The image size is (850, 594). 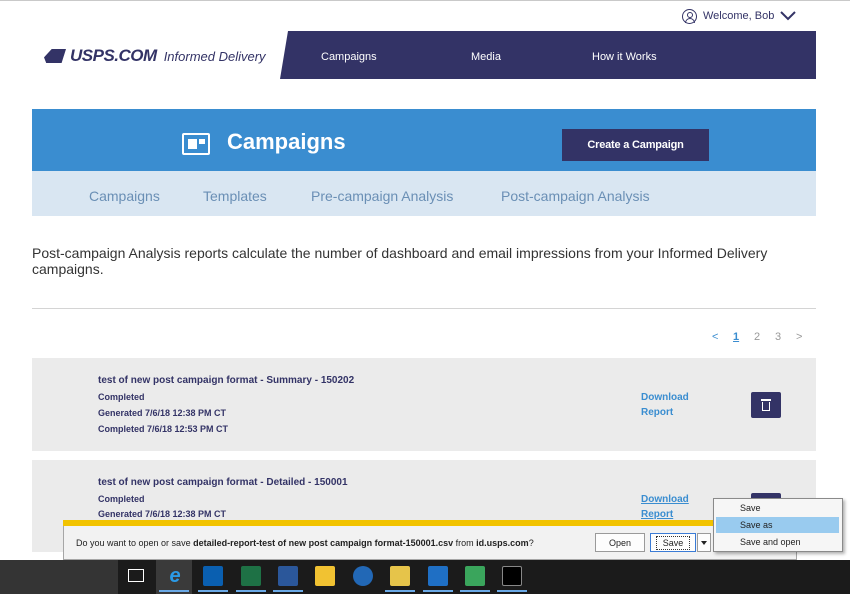 I want to click on download-domain: id.usps.com, so click(x=502, y=543).